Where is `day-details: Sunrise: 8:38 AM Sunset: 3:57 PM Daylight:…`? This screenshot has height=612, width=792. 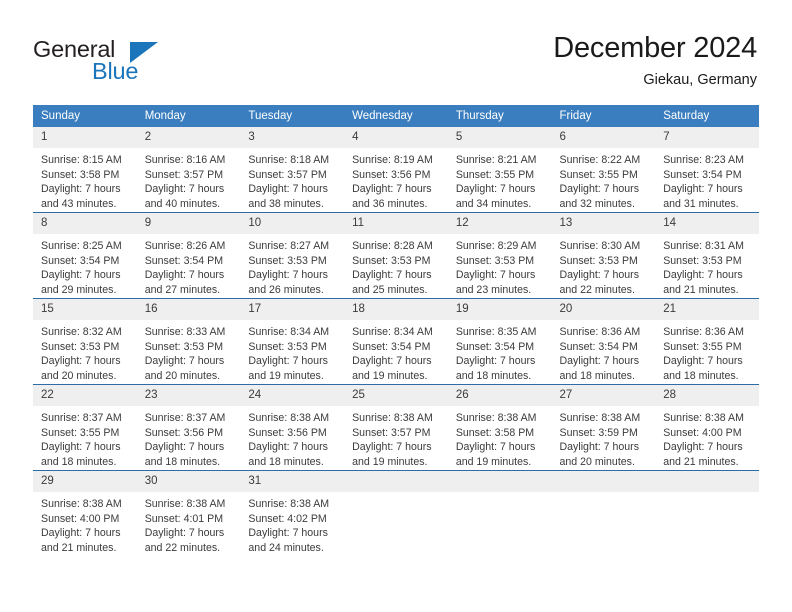
day-details: Sunrise: 8:38 AM Sunset: 3:57 PM Daylight:… is located at coordinates (396, 437).